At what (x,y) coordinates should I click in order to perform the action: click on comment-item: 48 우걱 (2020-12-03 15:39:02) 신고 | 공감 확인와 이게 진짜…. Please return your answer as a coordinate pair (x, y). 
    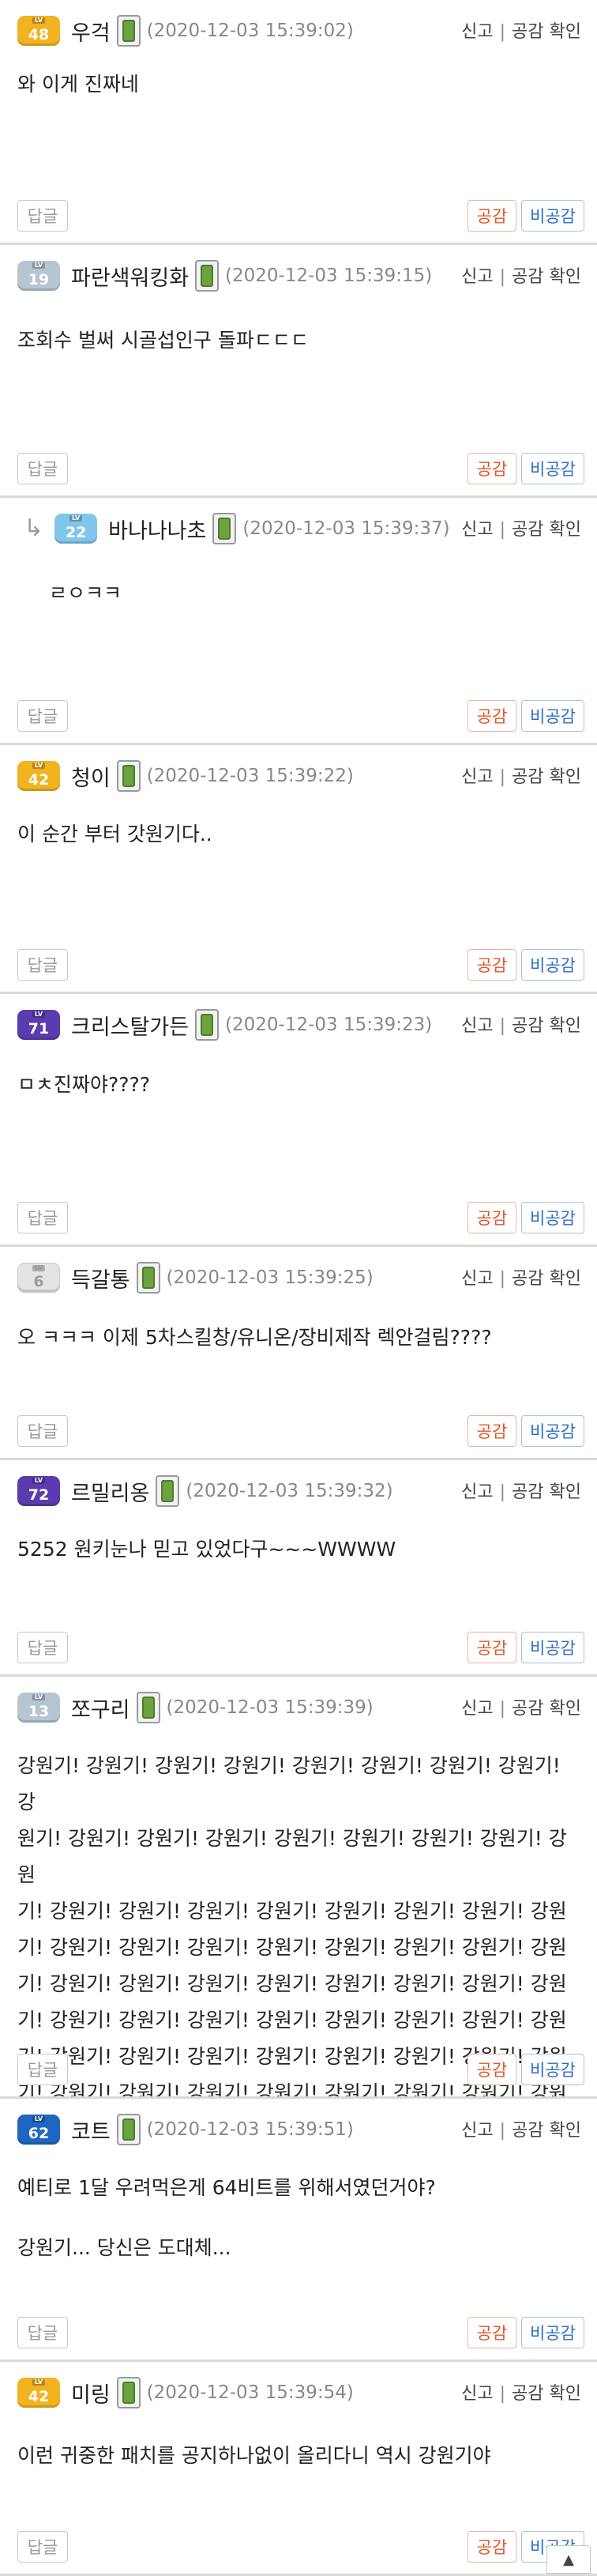
    Looking at the image, I should click on (298, 122).